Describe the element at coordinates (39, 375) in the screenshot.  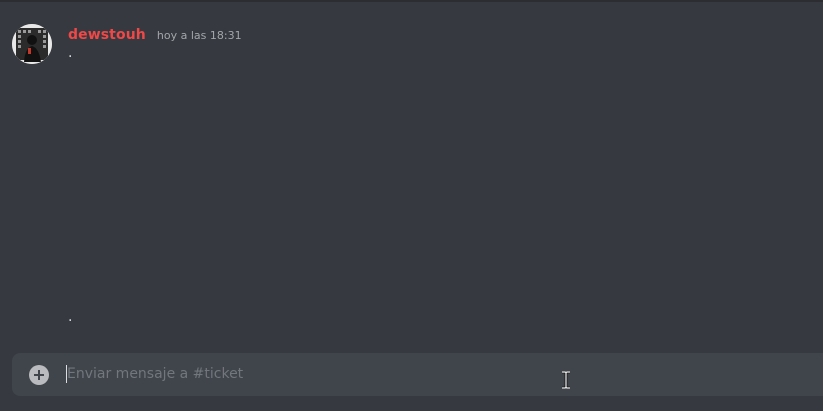
I see `plus-circle-icon` at that location.